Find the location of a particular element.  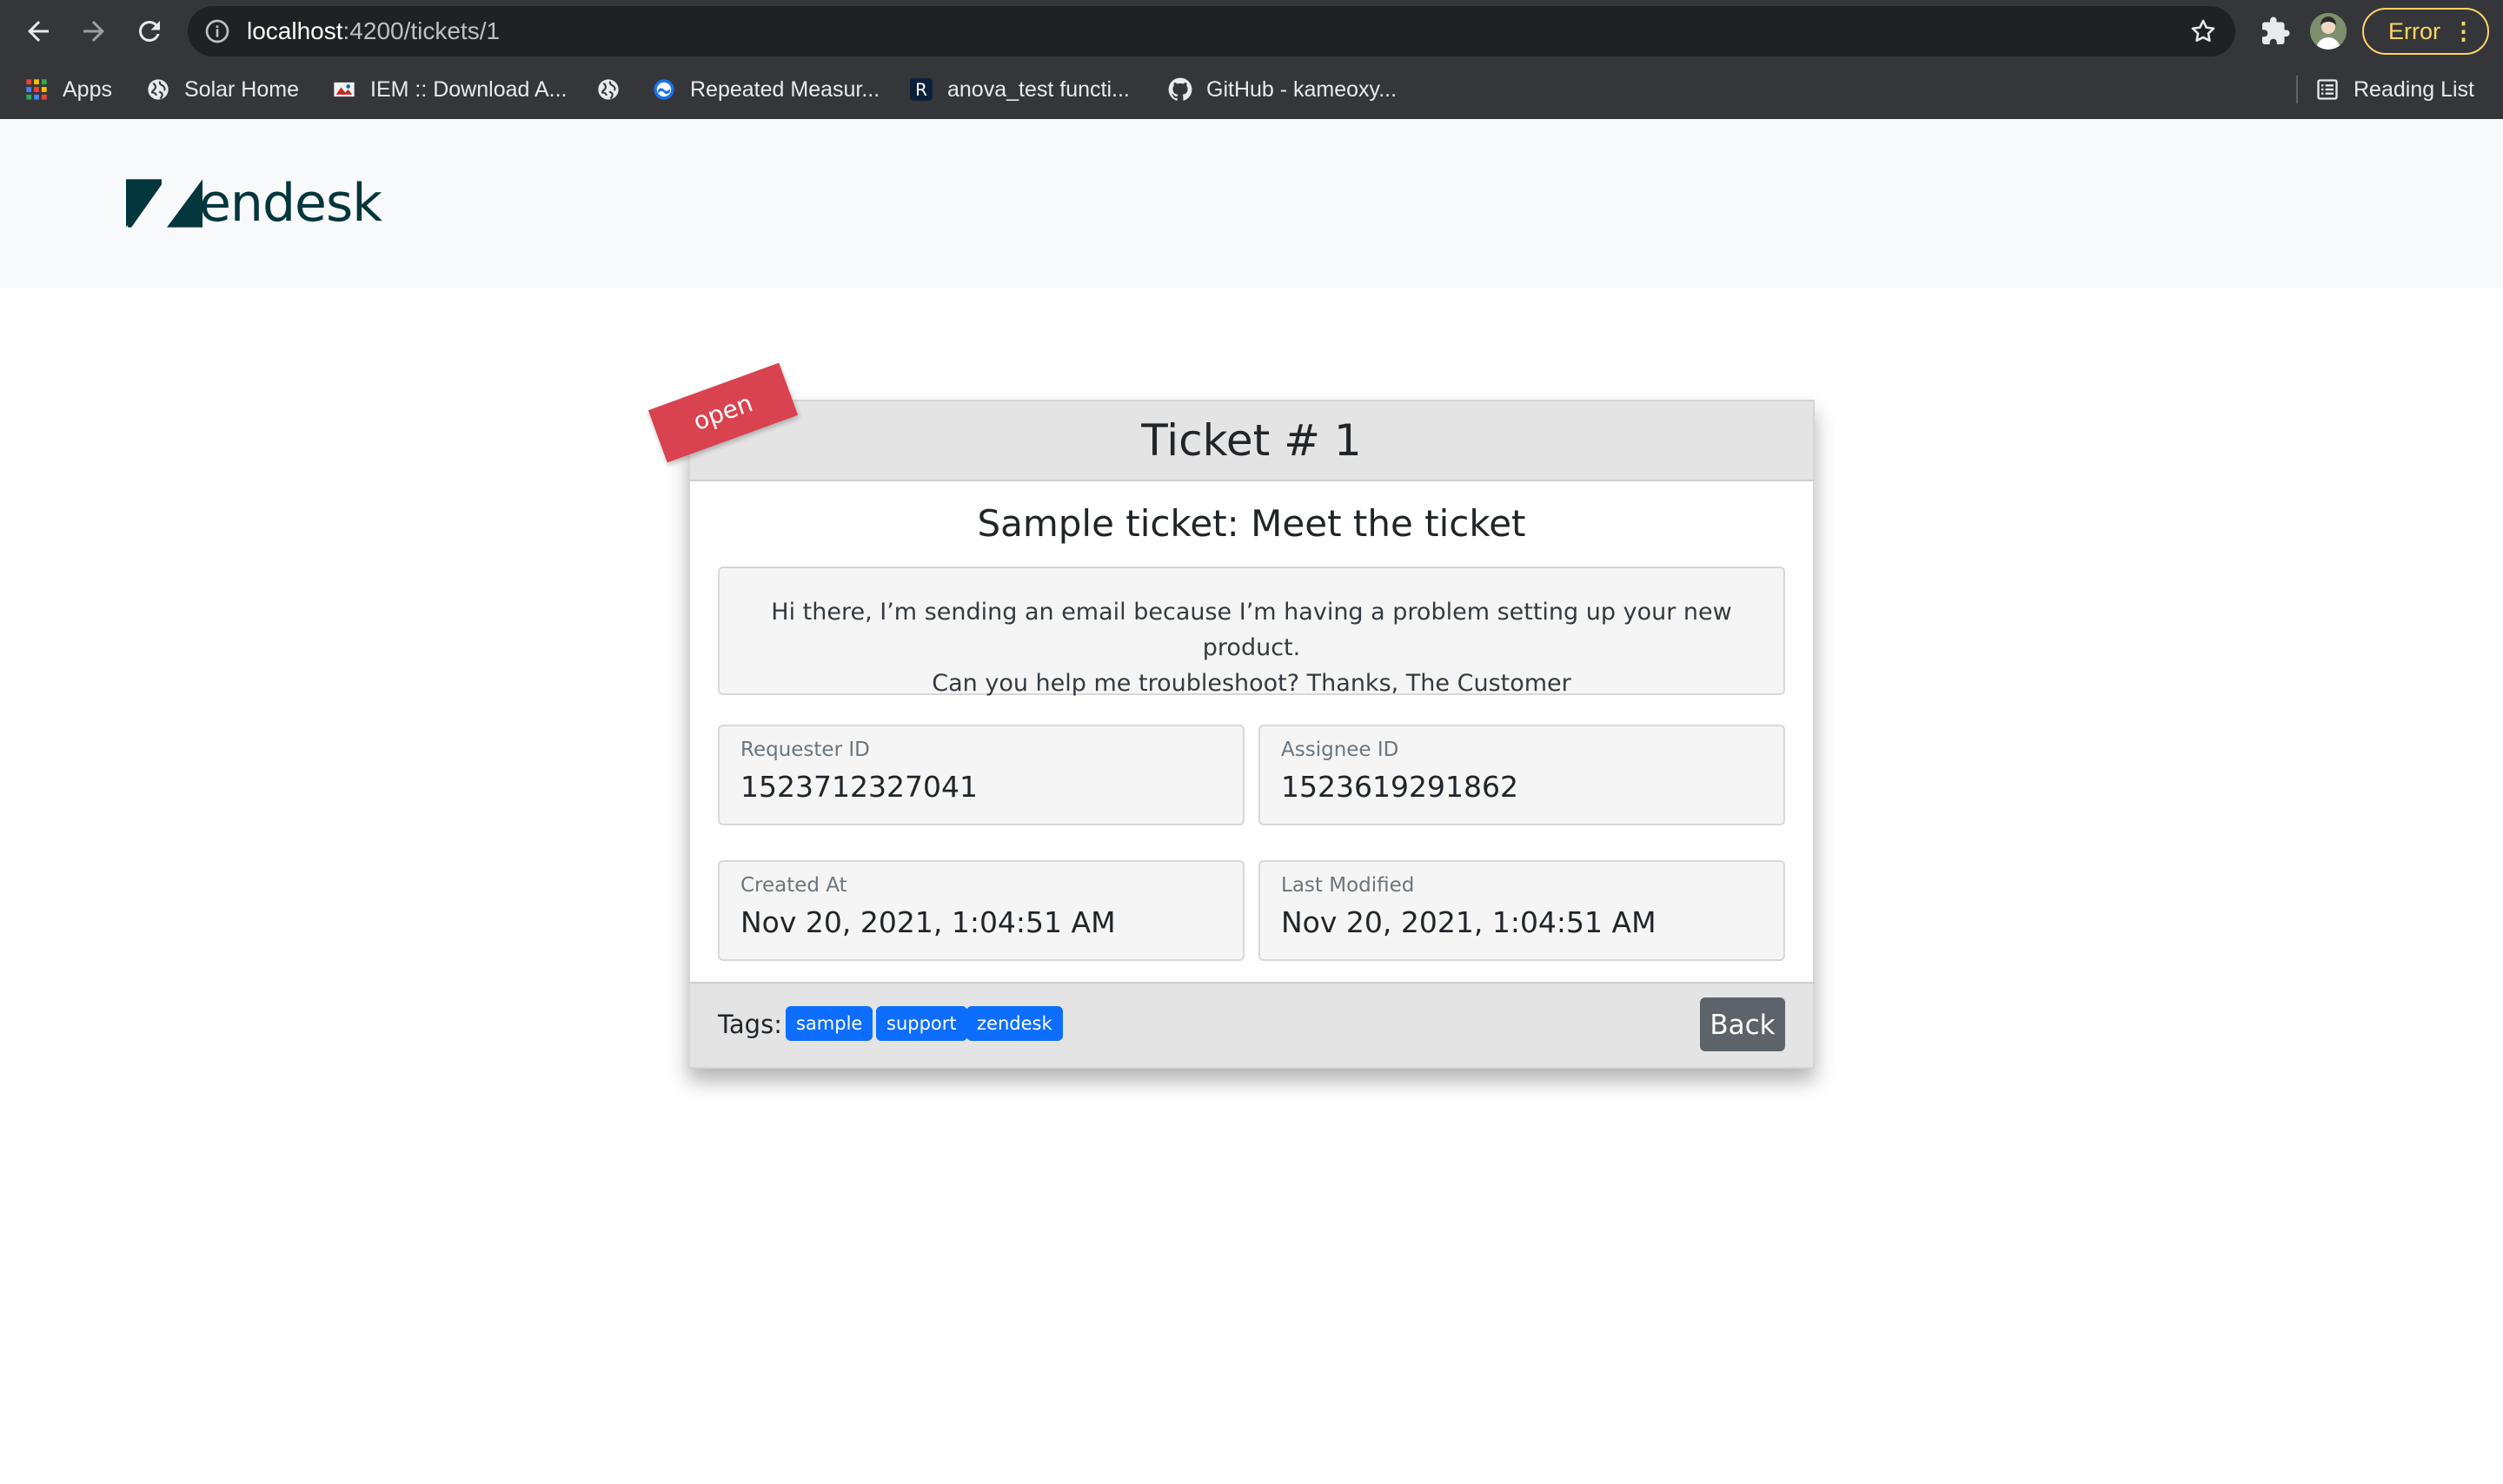

reload-icon is located at coordinates (149, 31).